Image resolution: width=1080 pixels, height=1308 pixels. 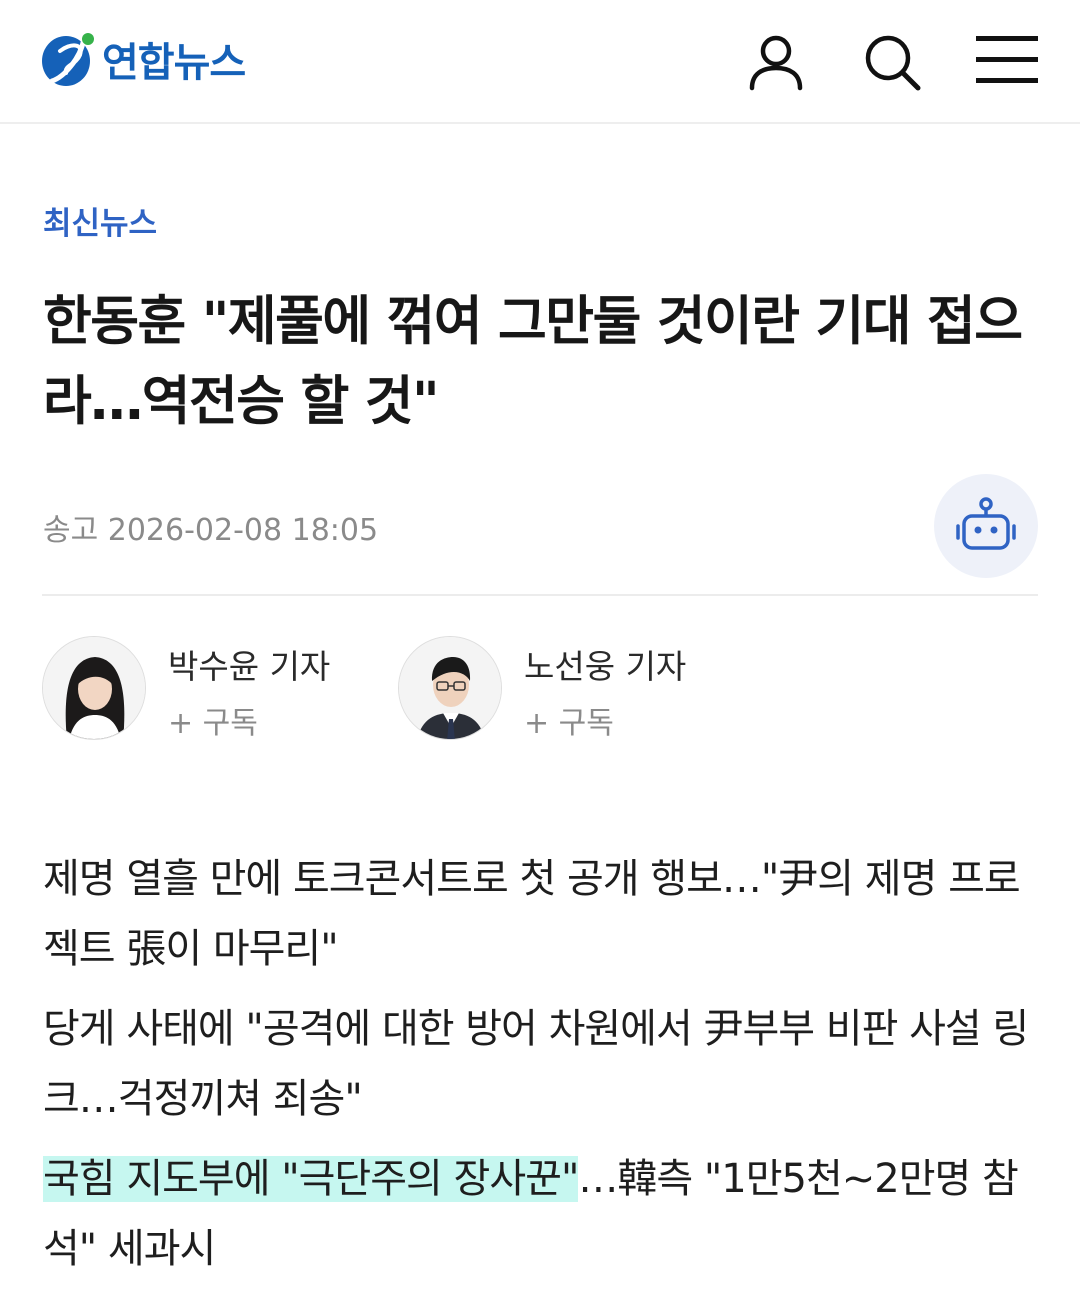 What do you see at coordinates (563, 689) in the screenshot?
I see `reporter-card: 노선웅 기자 + 구독` at bounding box center [563, 689].